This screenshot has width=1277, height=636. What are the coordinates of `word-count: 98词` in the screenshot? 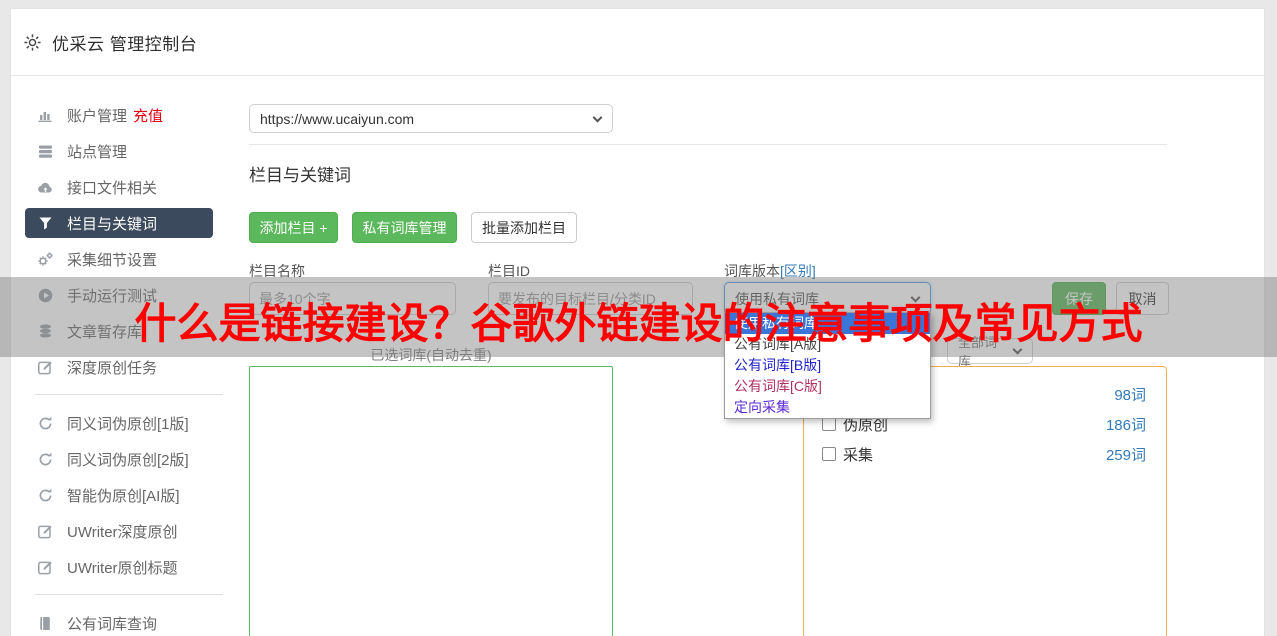 It's located at (1130, 395).